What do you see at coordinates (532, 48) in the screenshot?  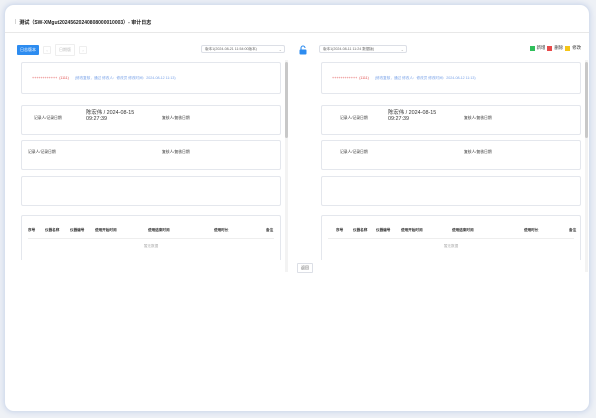 I see `legend-added-swatch` at bounding box center [532, 48].